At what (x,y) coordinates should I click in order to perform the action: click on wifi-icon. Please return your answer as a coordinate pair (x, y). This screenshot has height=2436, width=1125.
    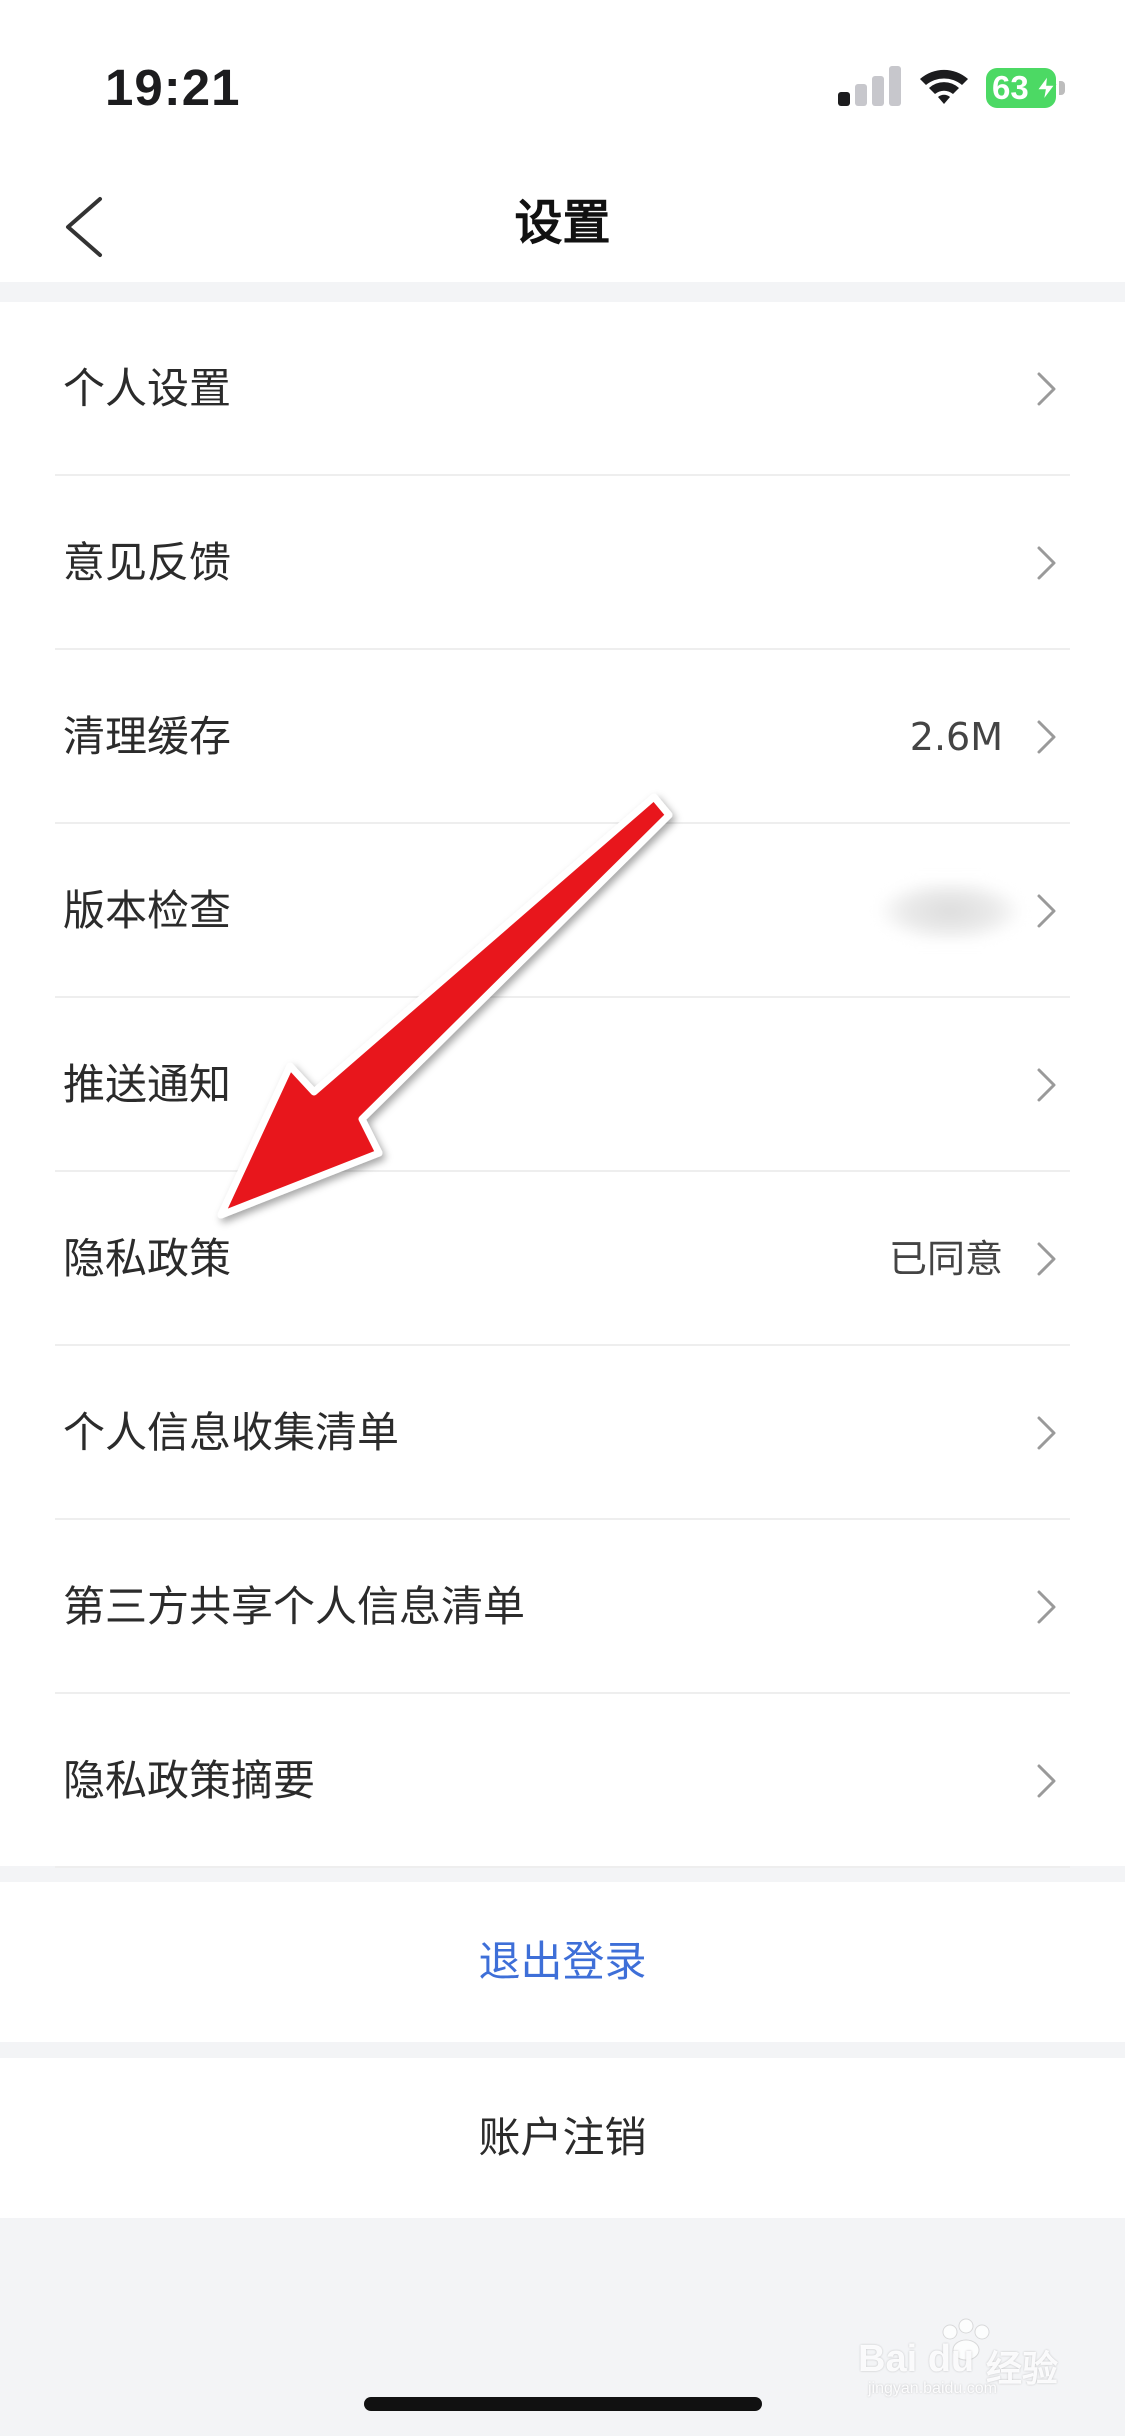
    Looking at the image, I should click on (944, 86).